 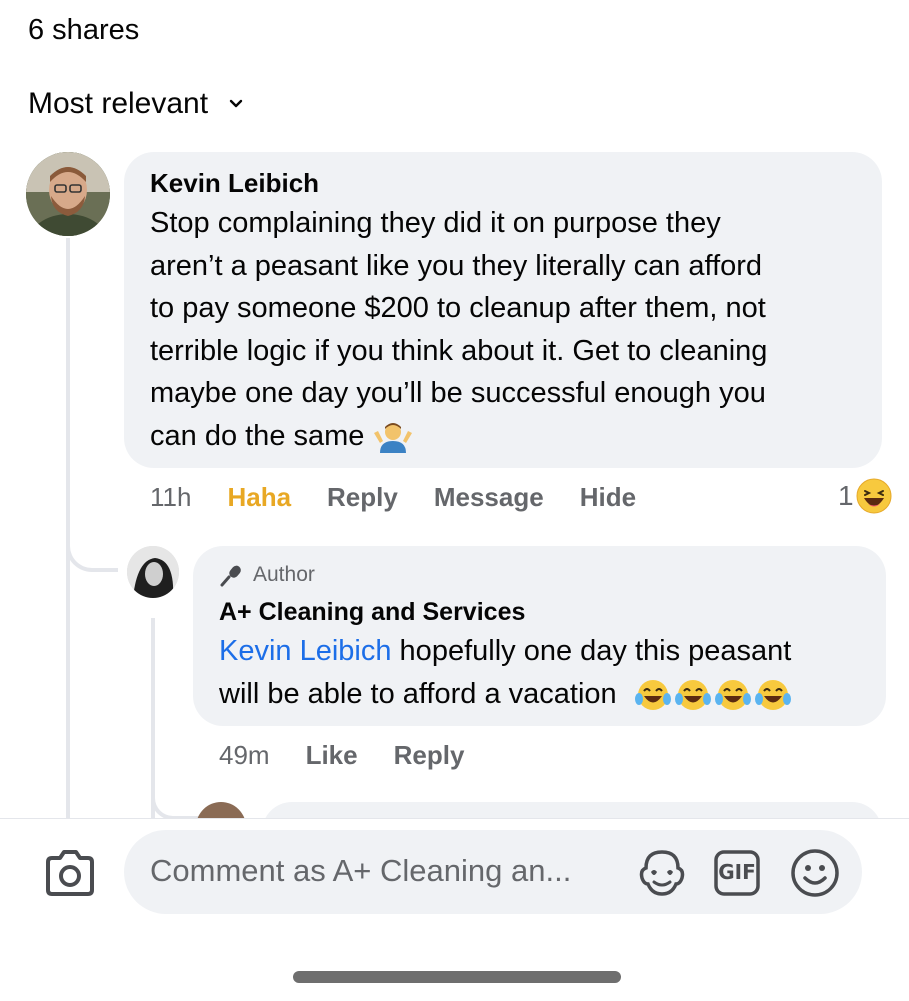 I want to click on gif-button: GIF, so click(x=737, y=873).